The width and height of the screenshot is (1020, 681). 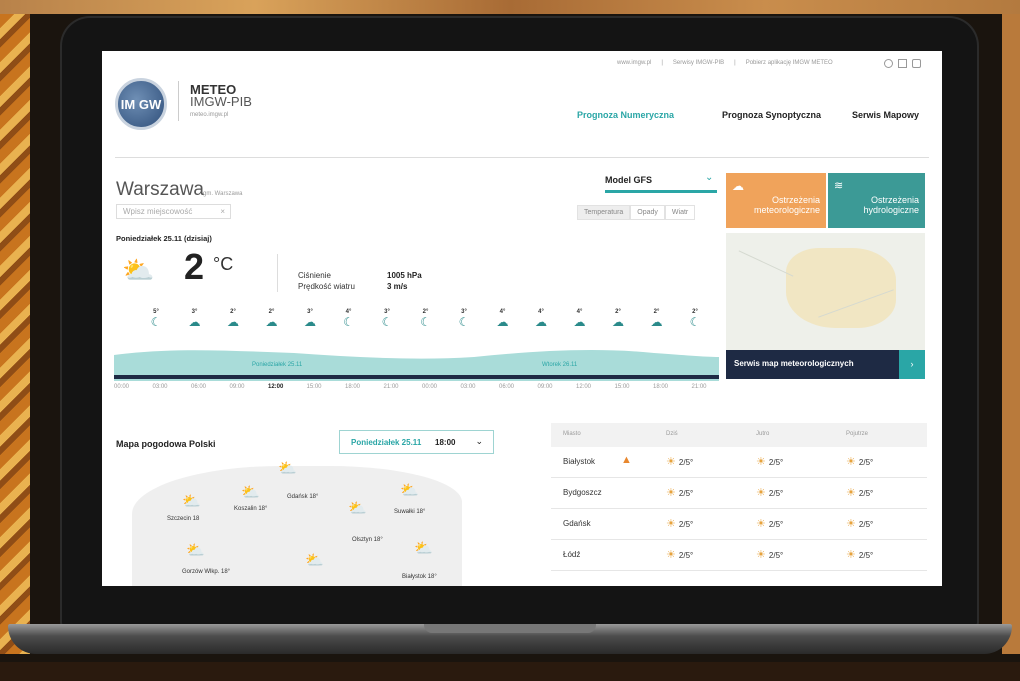 I want to click on hourly-item: 3° ☁, so click(x=310, y=319).